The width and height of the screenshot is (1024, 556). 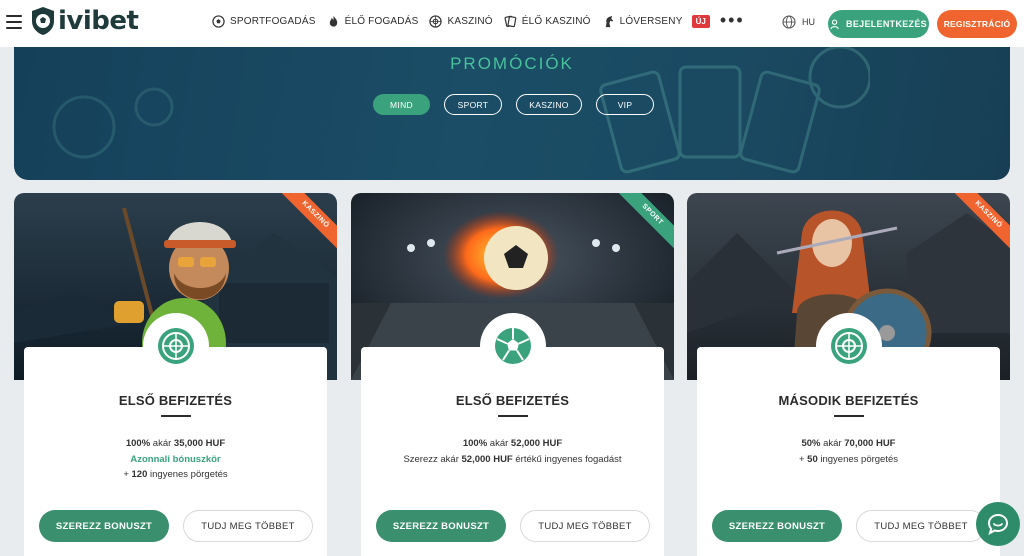 What do you see at coordinates (808, 22) in the screenshot?
I see `language-label: HU` at bounding box center [808, 22].